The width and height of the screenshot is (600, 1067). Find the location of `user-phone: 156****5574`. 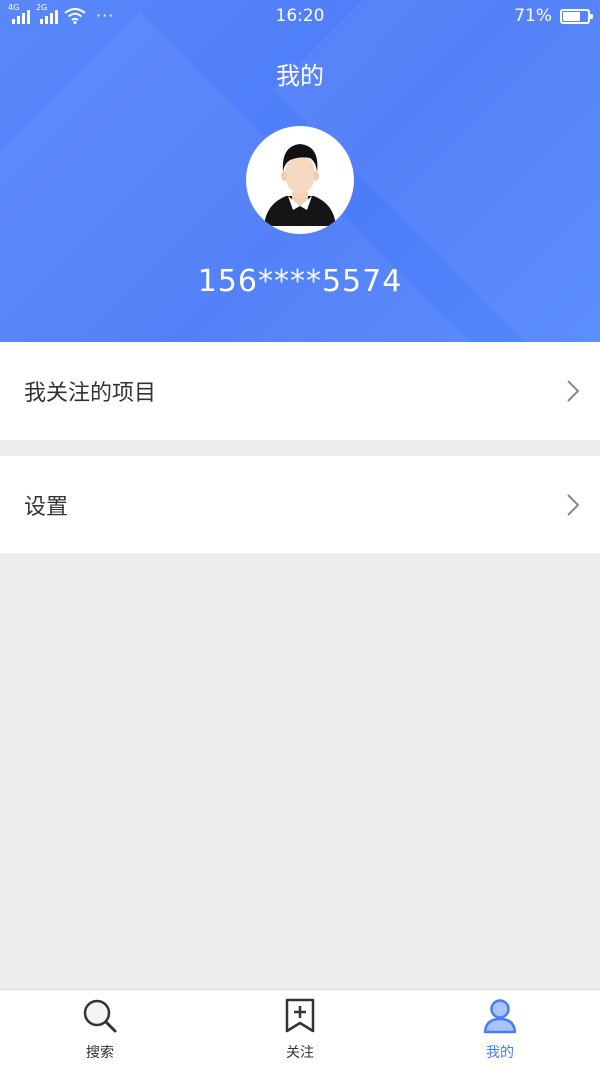

user-phone: 156****5574 is located at coordinates (300, 281).